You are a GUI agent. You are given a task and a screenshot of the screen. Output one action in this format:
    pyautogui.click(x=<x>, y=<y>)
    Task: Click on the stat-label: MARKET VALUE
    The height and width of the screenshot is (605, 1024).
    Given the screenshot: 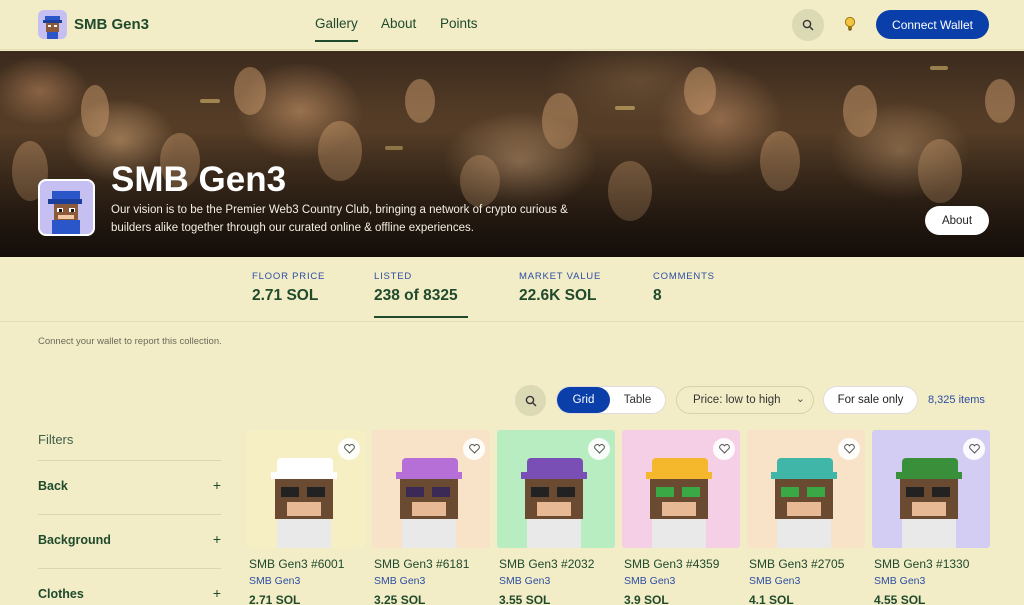 What is the action you would take?
    pyautogui.click(x=560, y=276)
    